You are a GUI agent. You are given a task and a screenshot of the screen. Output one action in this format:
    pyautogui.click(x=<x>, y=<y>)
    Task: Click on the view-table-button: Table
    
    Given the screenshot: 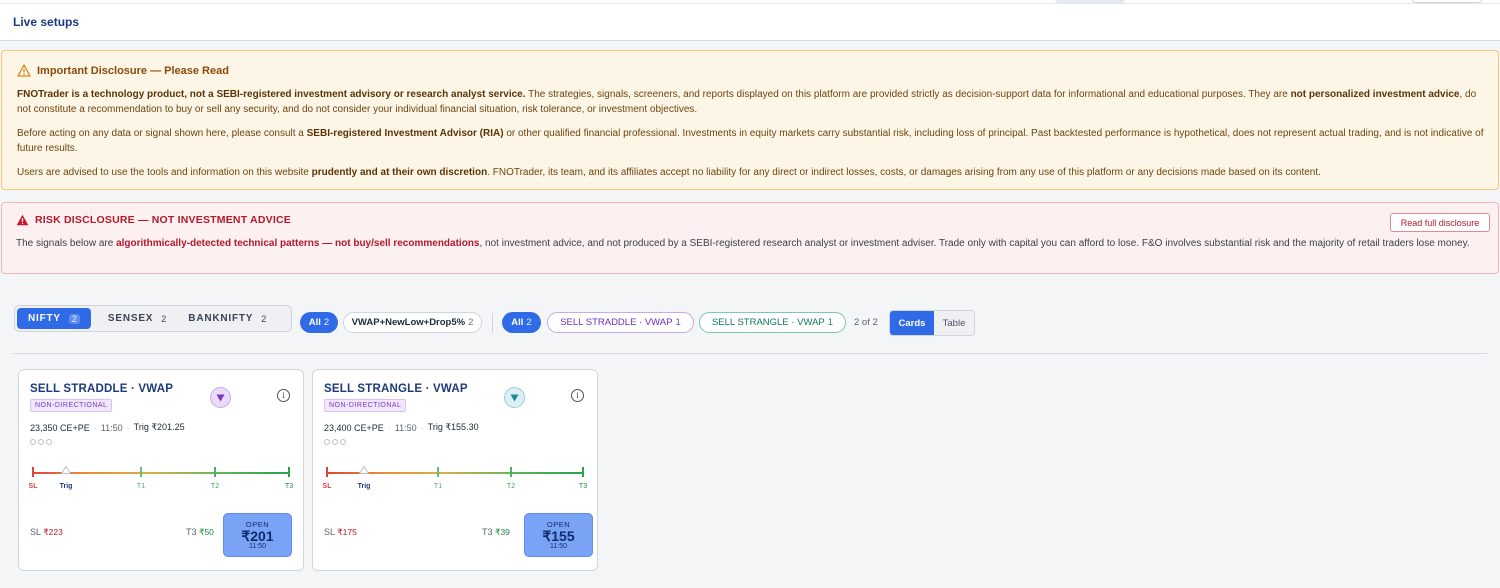 What is the action you would take?
    pyautogui.click(x=954, y=323)
    